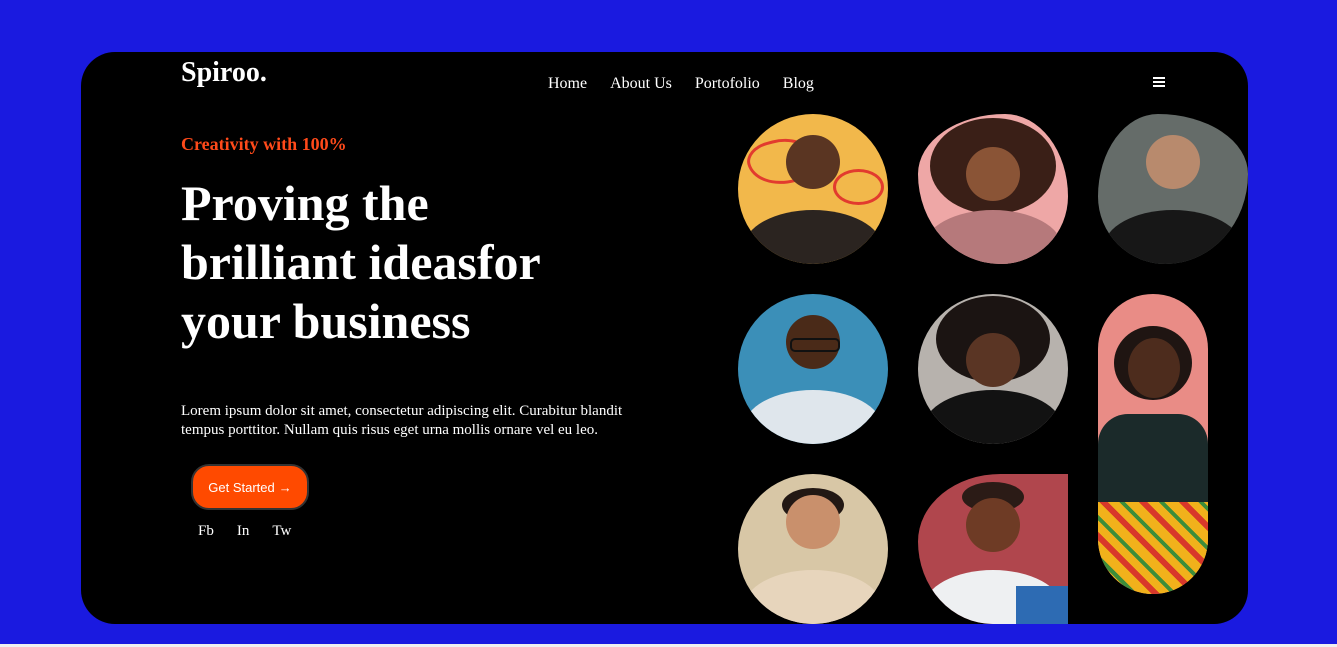 The height and width of the screenshot is (647, 1337). I want to click on nav-about-us: About Us, so click(641, 84).